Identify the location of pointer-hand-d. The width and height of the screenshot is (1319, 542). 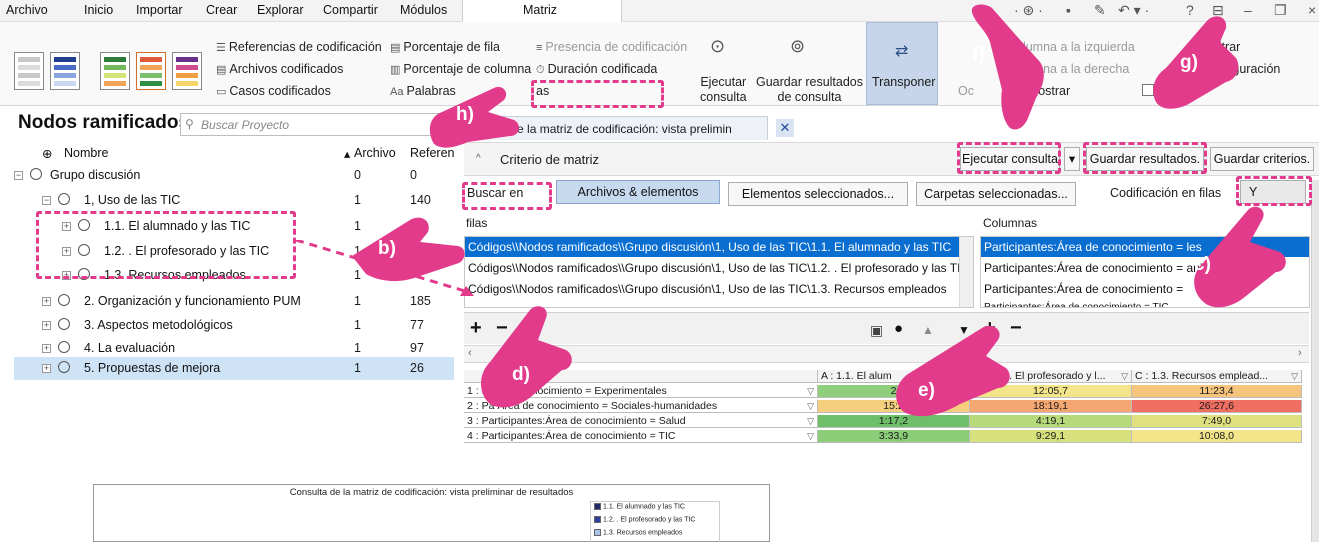
(526, 357).